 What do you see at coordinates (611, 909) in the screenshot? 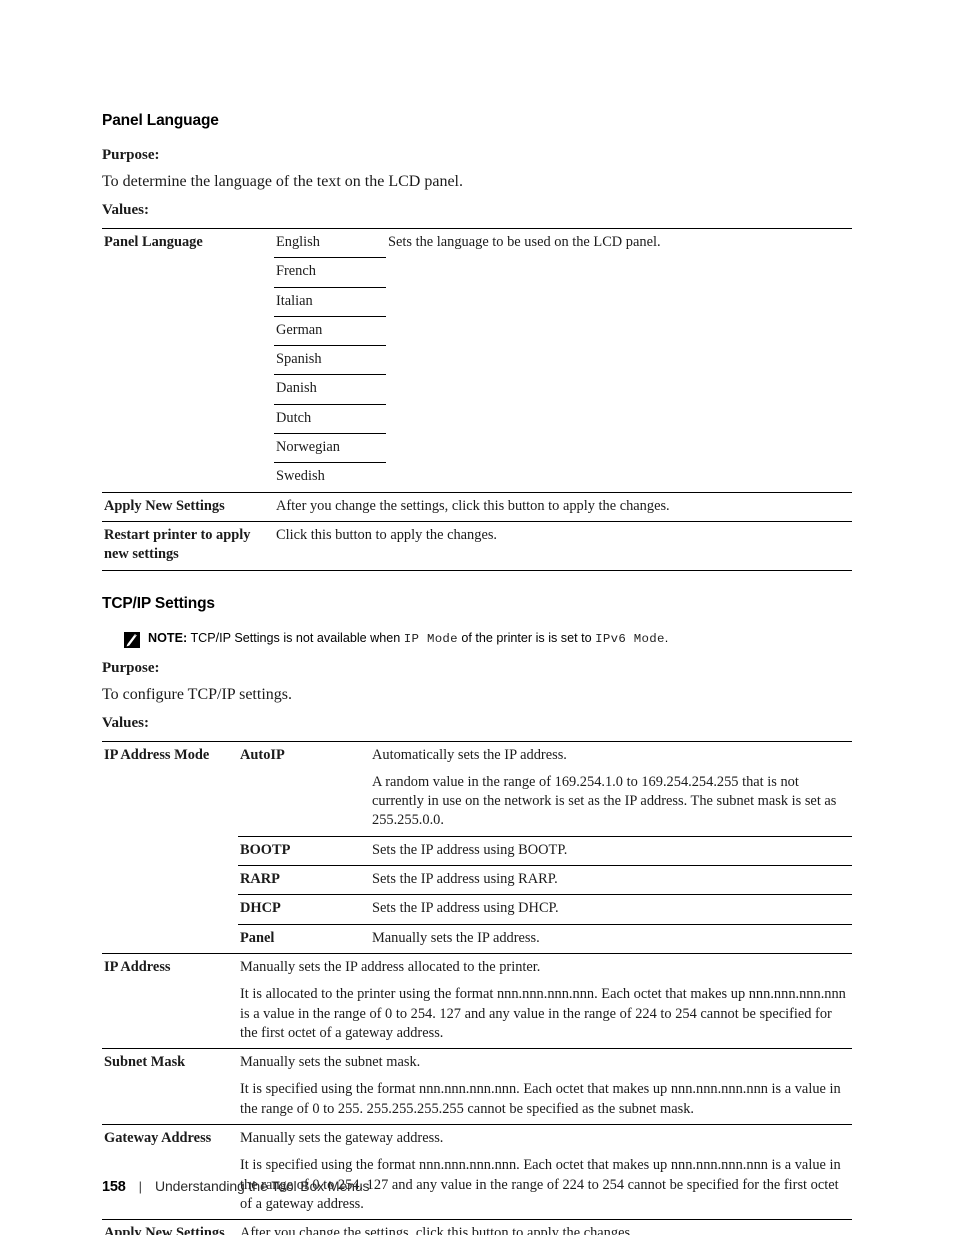
I see `ip-mode-description-dhcp: Sets the IP address using DHCP.` at bounding box center [611, 909].